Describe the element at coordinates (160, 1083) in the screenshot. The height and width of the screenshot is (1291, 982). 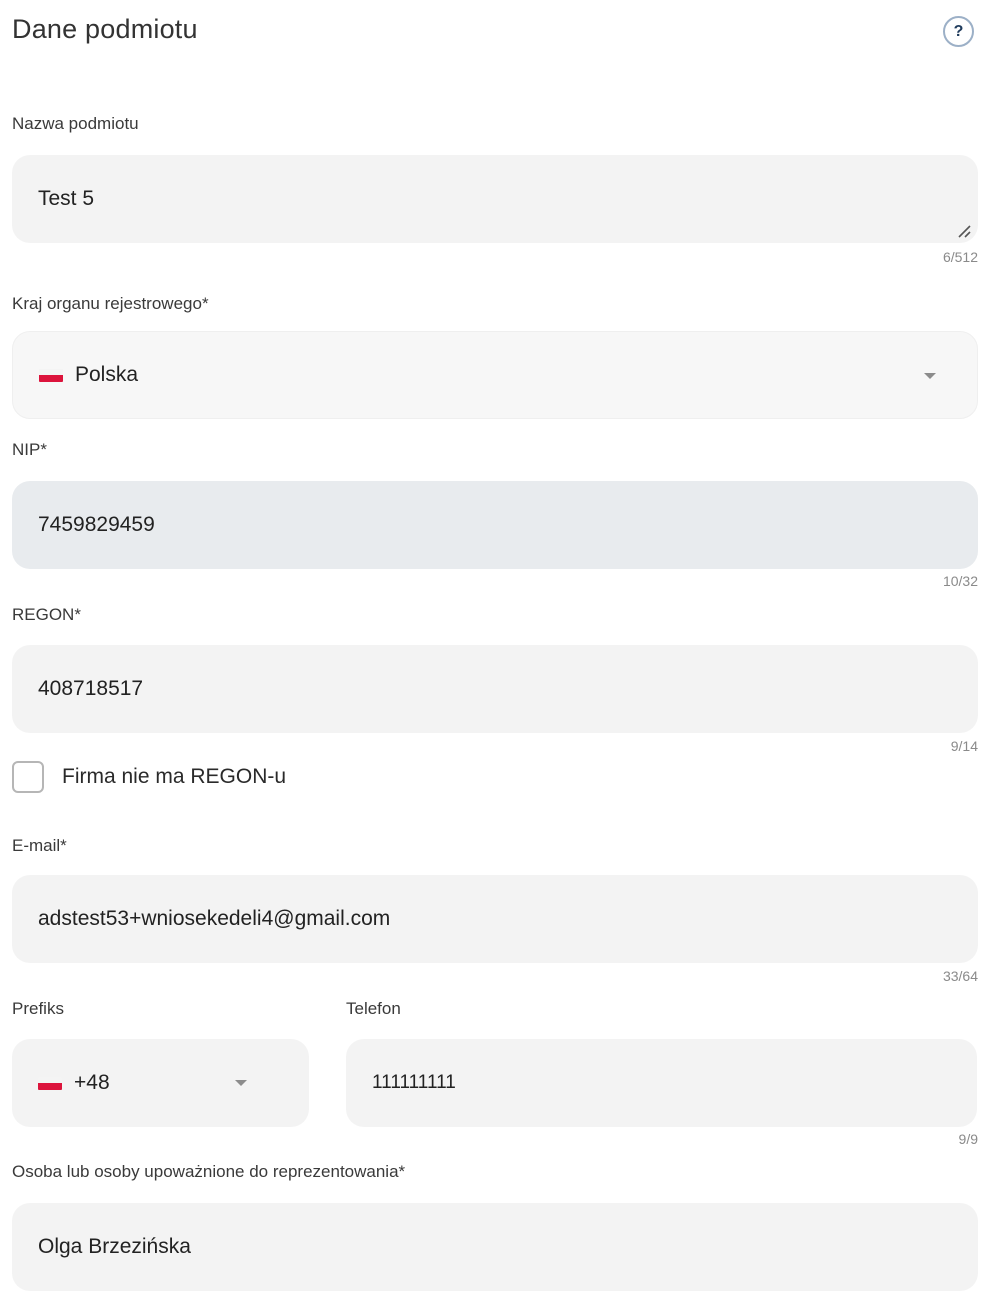
I see `prefix-select: +48` at that location.